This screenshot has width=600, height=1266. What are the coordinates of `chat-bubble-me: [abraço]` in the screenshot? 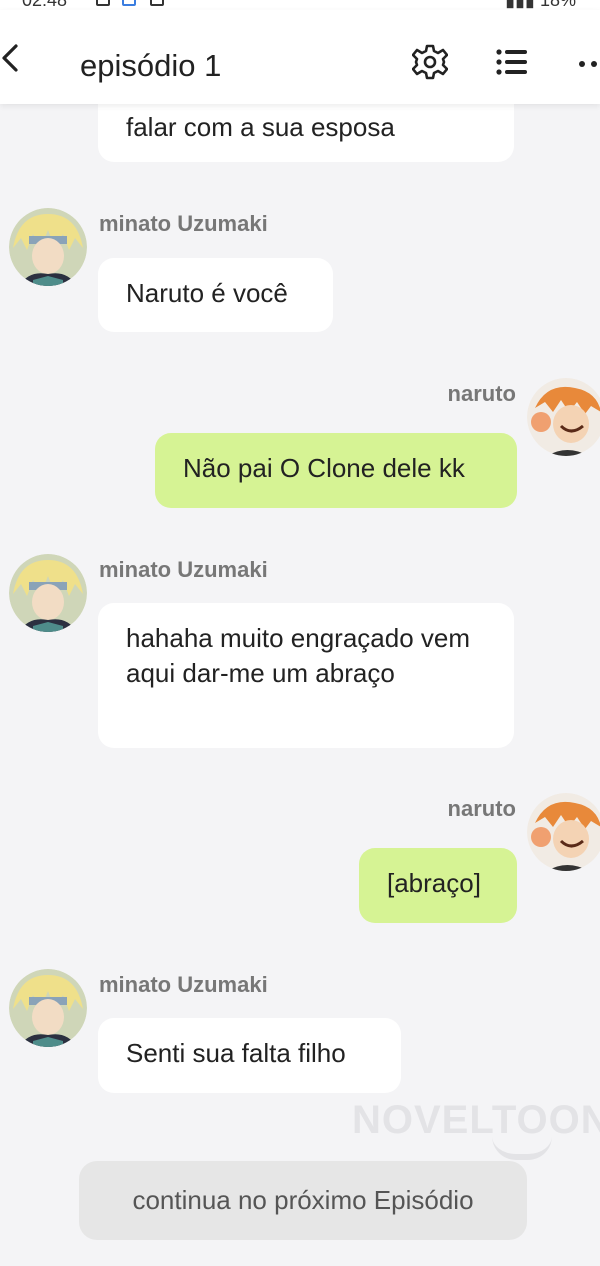 It's located at (438, 885).